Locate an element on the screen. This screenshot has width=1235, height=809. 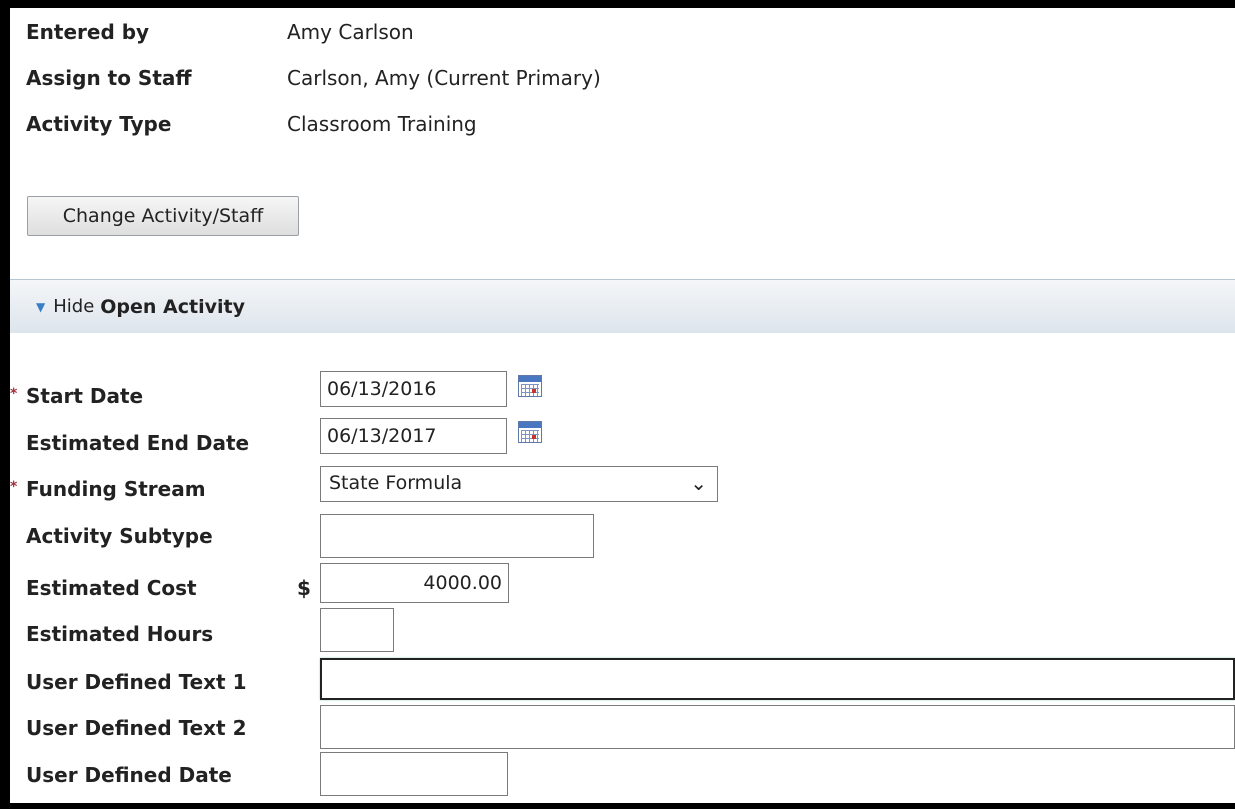
section-title: Open Activity is located at coordinates (172, 306).